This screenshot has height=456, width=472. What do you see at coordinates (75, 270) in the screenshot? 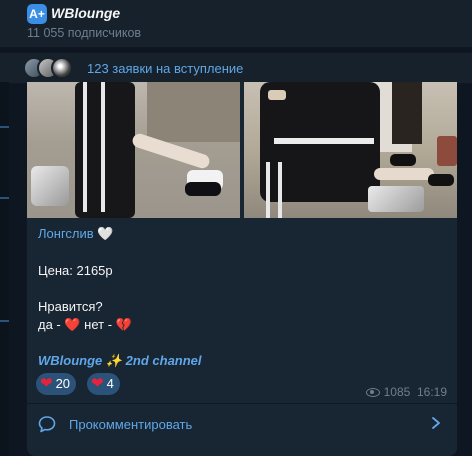
I see `post-price: Цена: 2165р` at bounding box center [75, 270].